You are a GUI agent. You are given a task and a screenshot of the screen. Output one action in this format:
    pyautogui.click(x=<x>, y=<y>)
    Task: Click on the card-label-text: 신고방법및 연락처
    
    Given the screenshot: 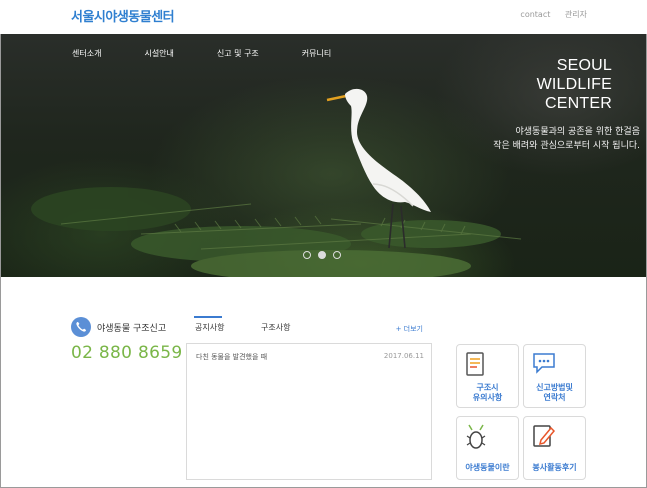 What is the action you would take?
    pyautogui.click(x=554, y=392)
    